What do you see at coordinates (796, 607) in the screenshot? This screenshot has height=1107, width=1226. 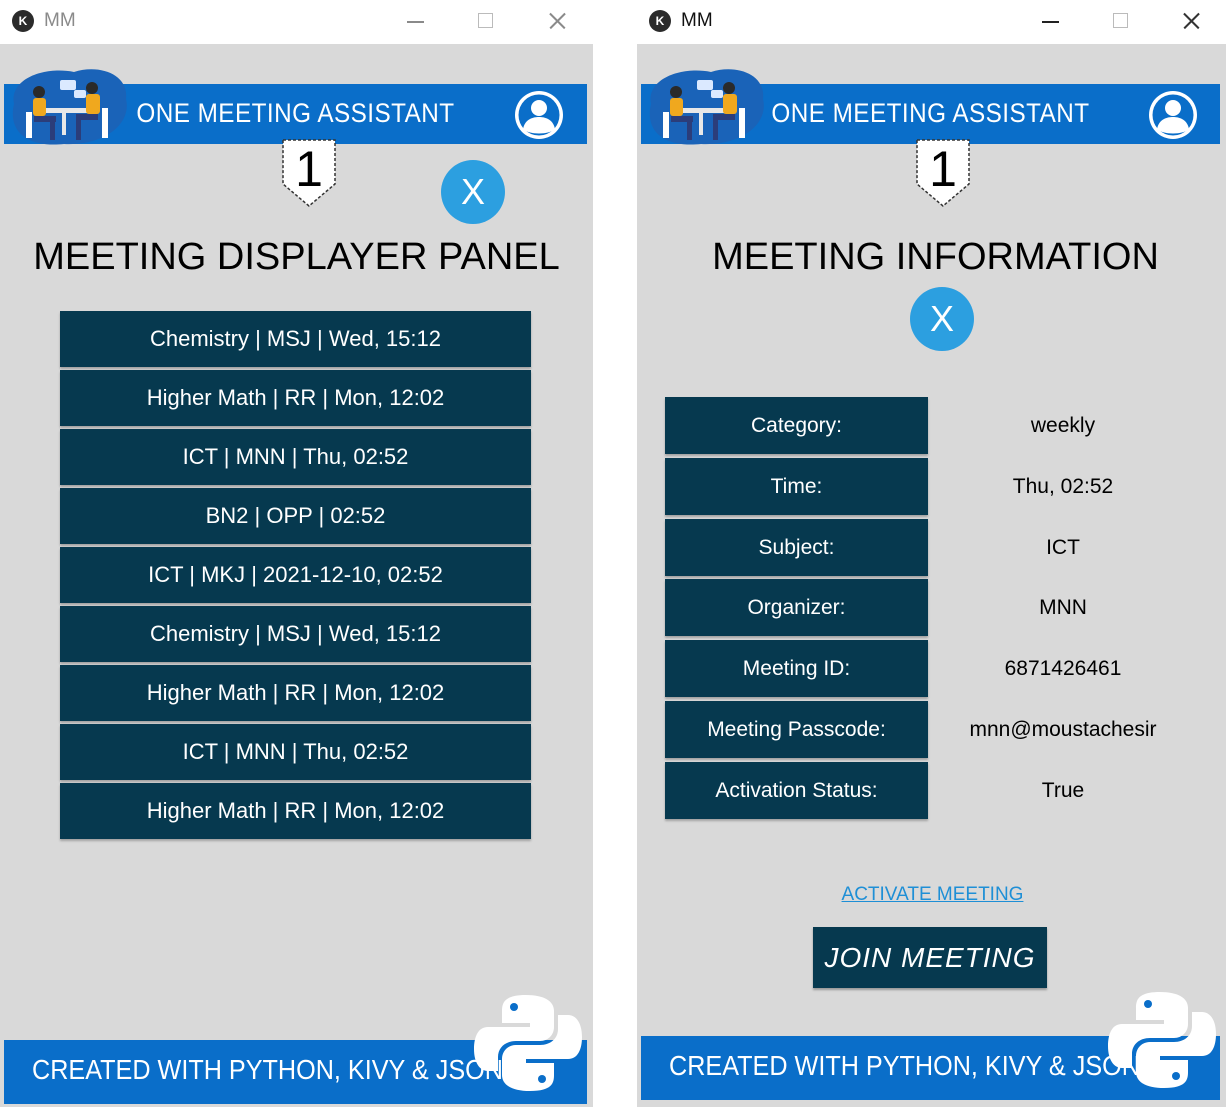 I see `info-label: Organizer:` at bounding box center [796, 607].